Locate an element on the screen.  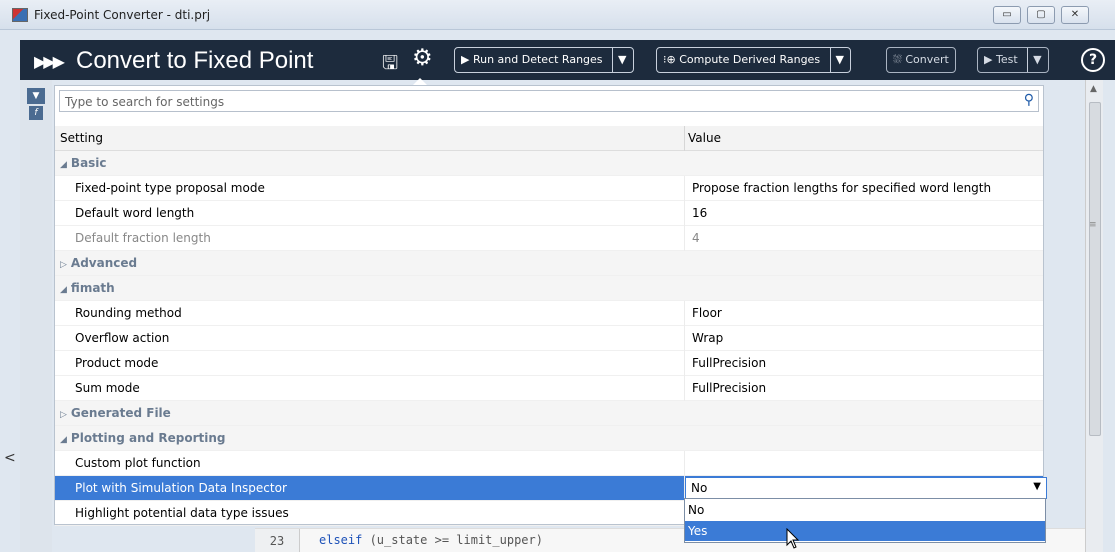
minimize-button: ▭ is located at coordinates (1007, 15).